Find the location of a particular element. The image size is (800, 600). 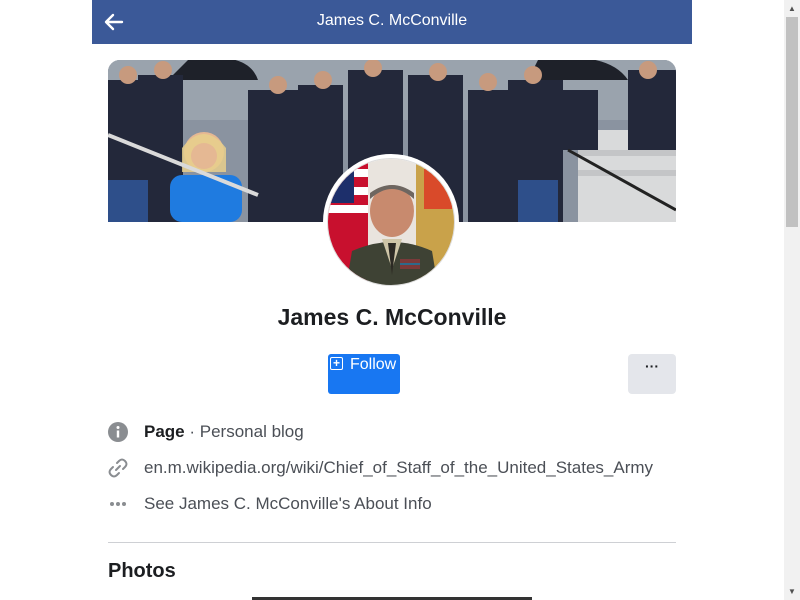

page-type-label: Page is located at coordinates (164, 431).